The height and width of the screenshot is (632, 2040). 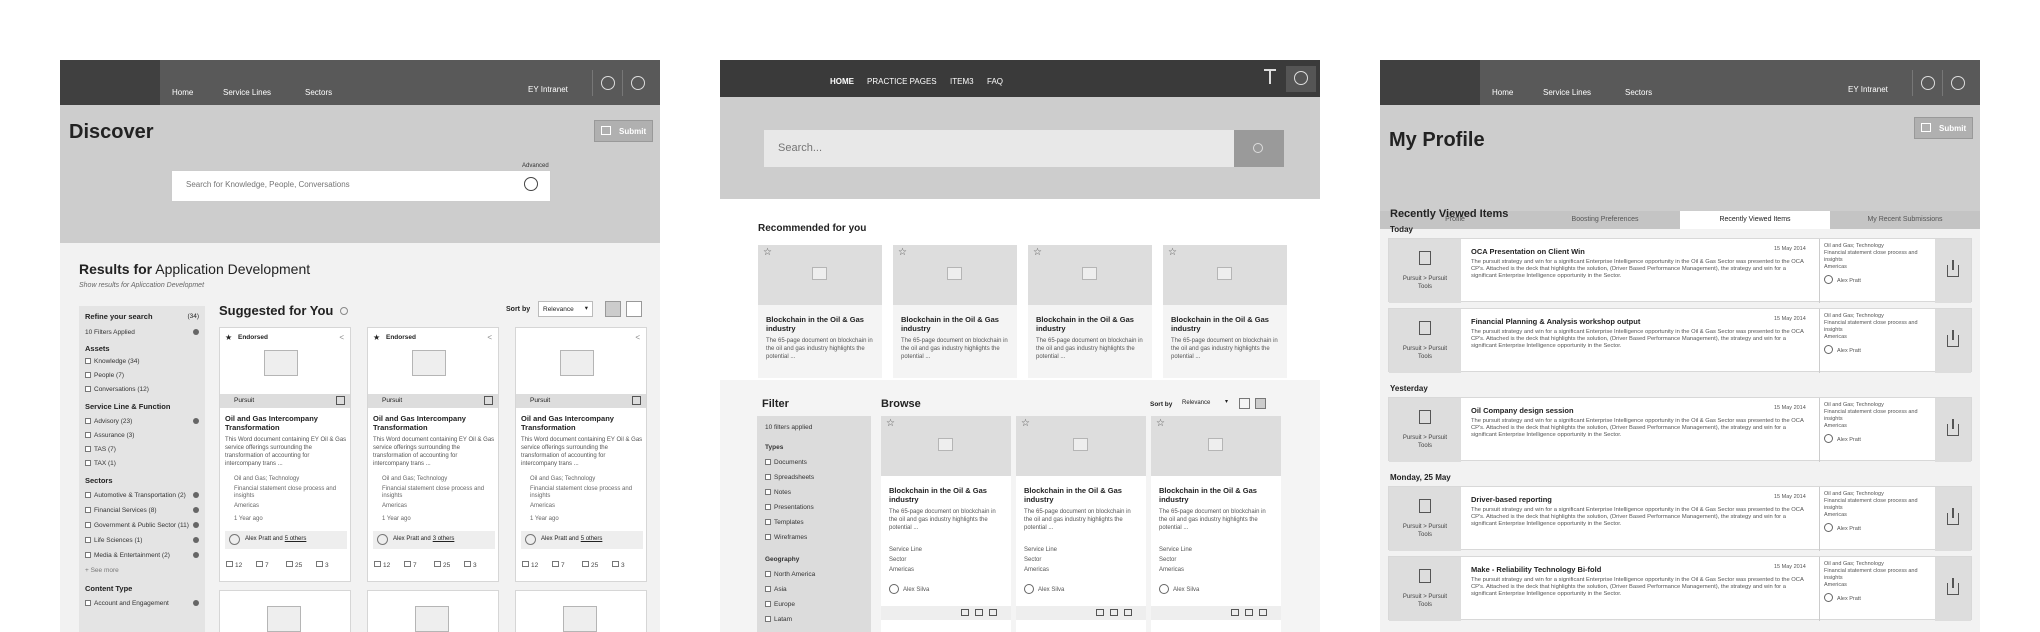 I want to click on attachment-count: 3, so click(x=618, y=565).